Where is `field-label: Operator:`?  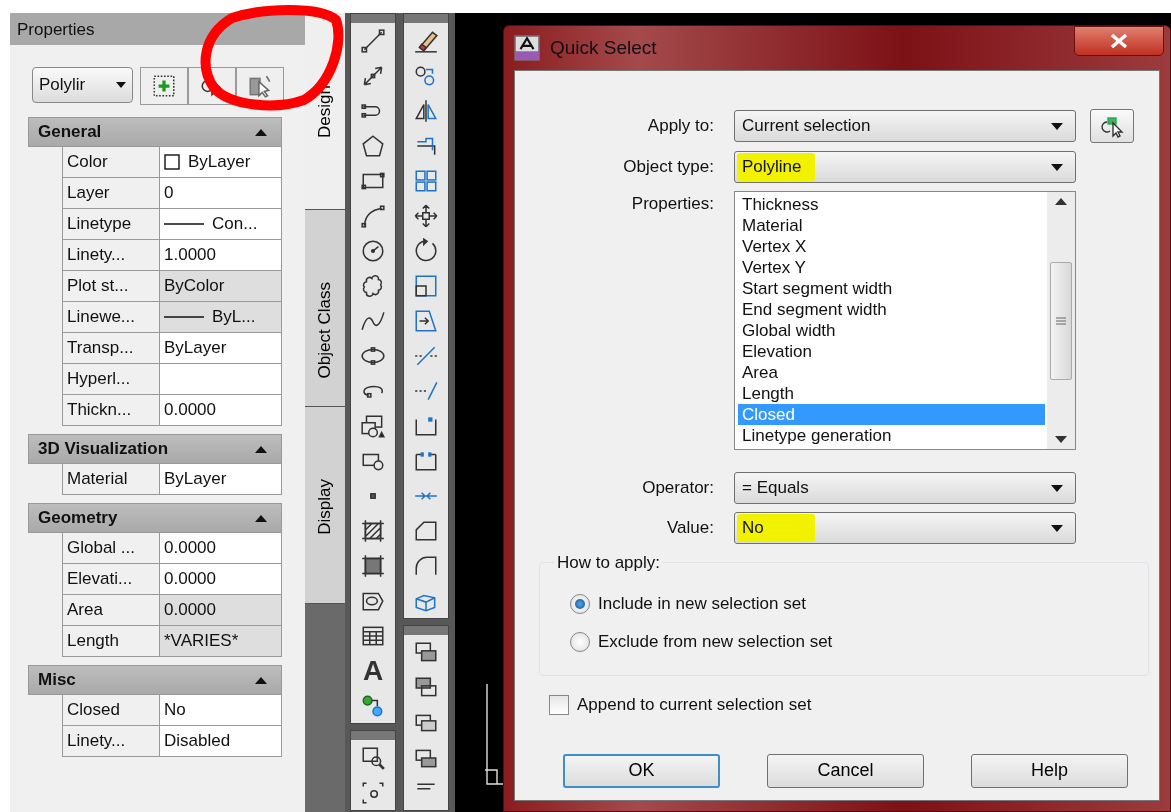 field-label: Operator: is located at coordinates (677, 488).